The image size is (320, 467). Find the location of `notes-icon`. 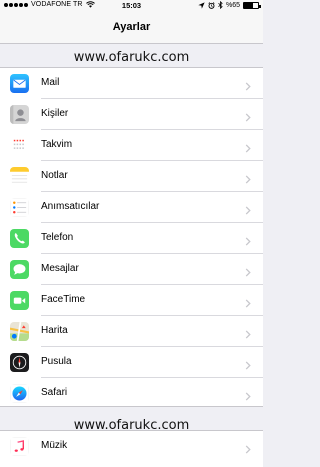

notes-icon is located at coordinates (19, 176).